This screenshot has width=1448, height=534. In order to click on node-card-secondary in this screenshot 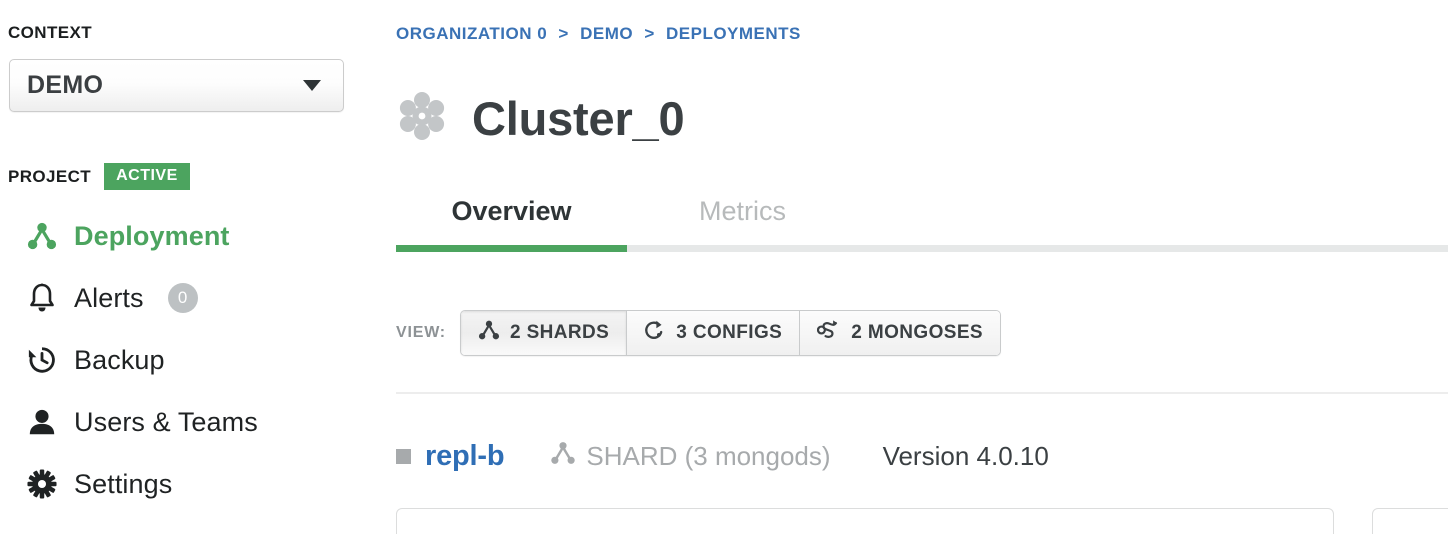, I will do `click(1410, 521)`.